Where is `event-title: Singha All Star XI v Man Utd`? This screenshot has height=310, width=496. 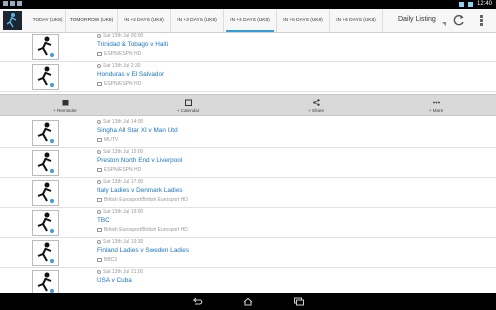 event-title: Singha All Star XI v Man Utd is located at coordinates (137, 130).